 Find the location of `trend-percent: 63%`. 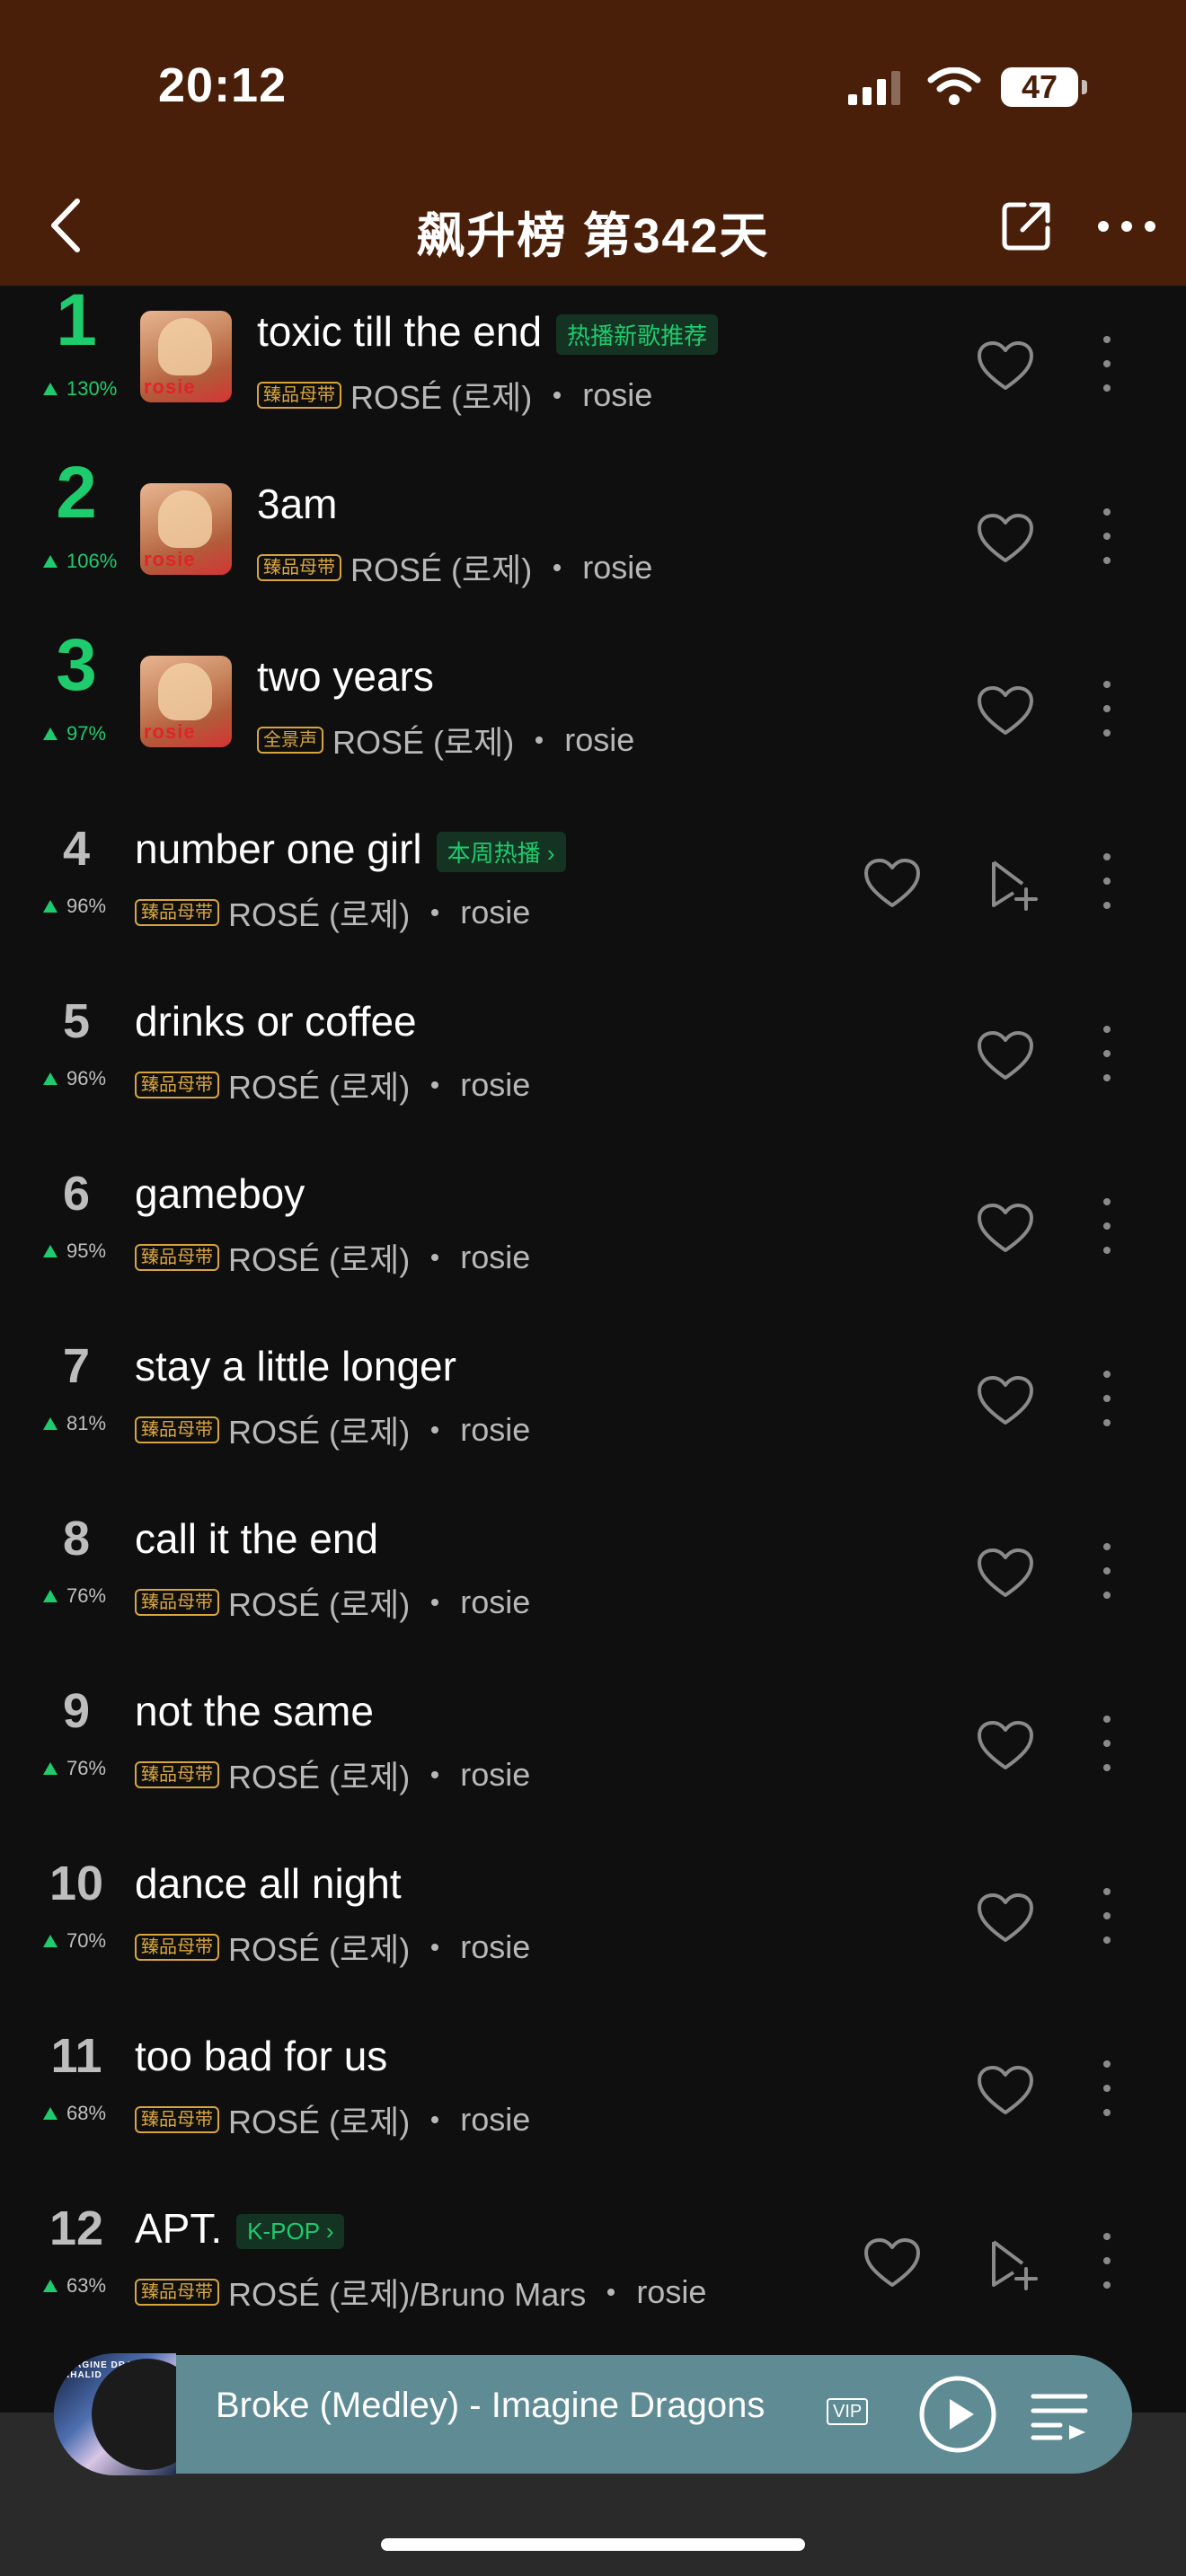

trend-percent: 63% is located at coordinates (86, 2285).